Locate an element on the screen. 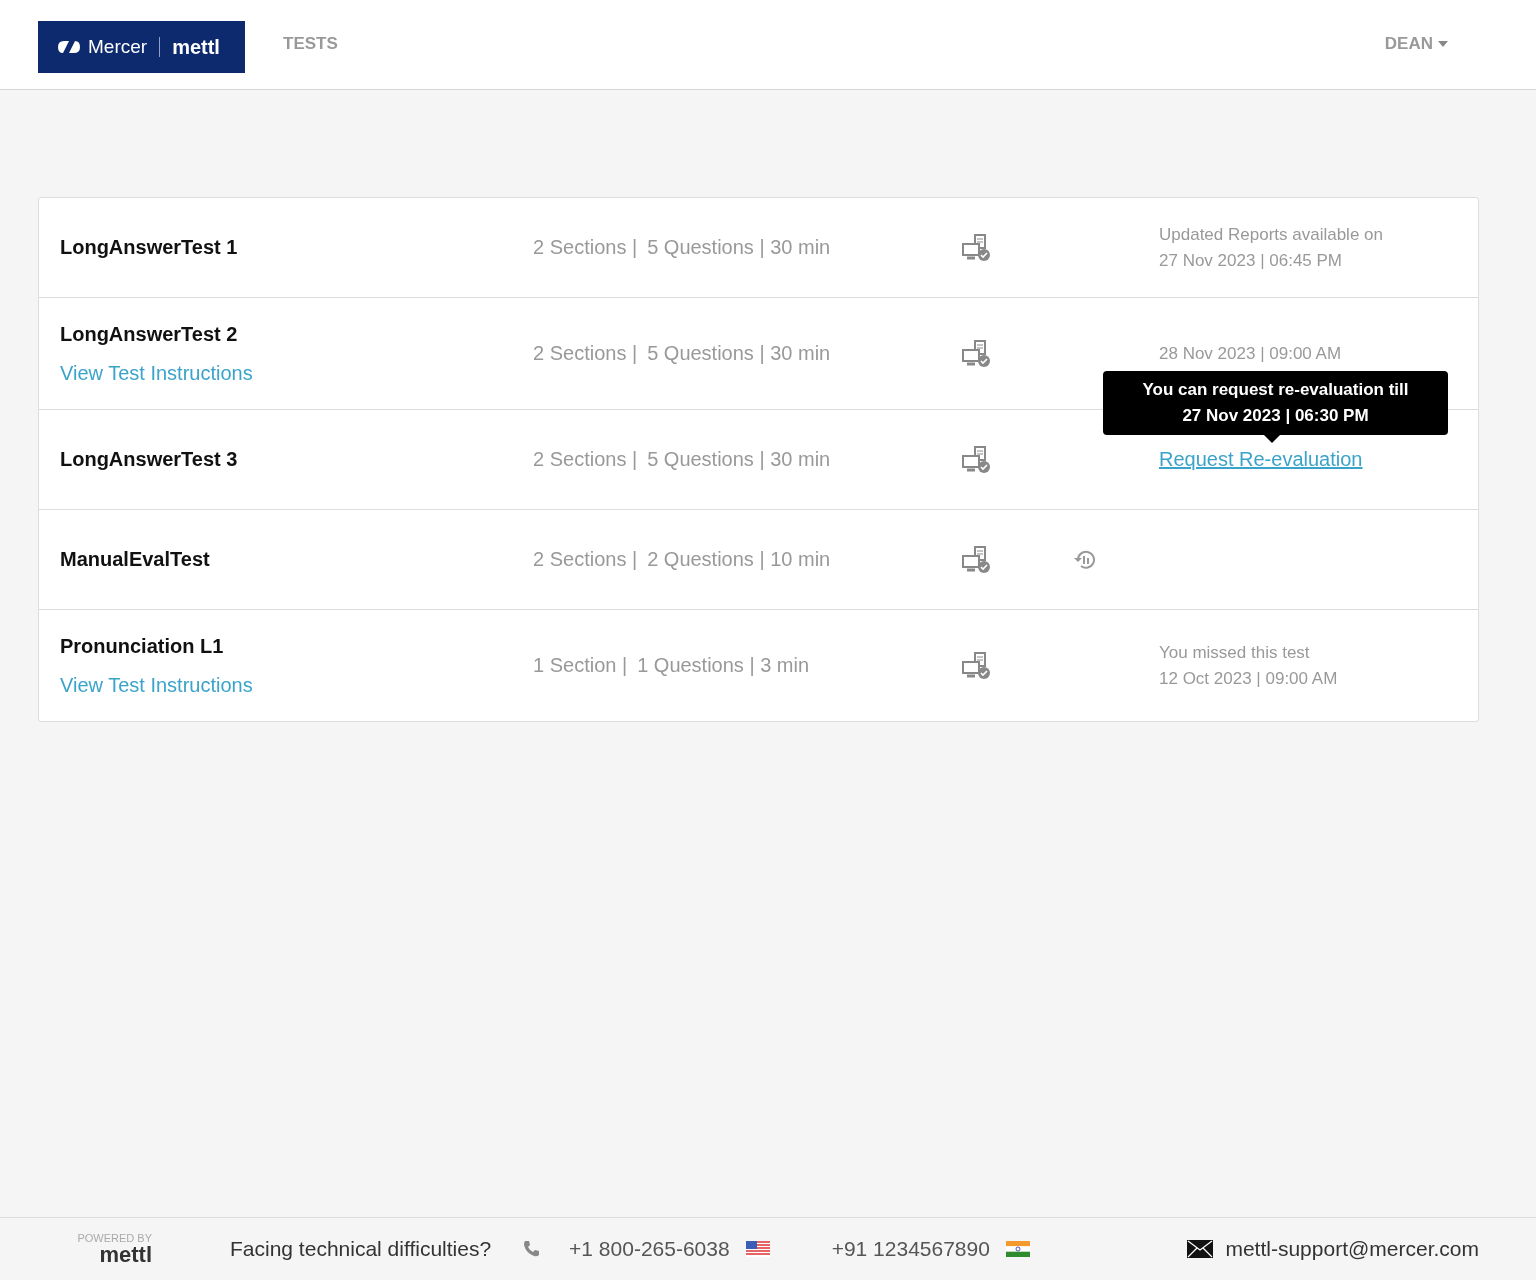 This screenshot has width=1536, height=1280. logo: Mercer mettl is located at coordinates (141, 47).